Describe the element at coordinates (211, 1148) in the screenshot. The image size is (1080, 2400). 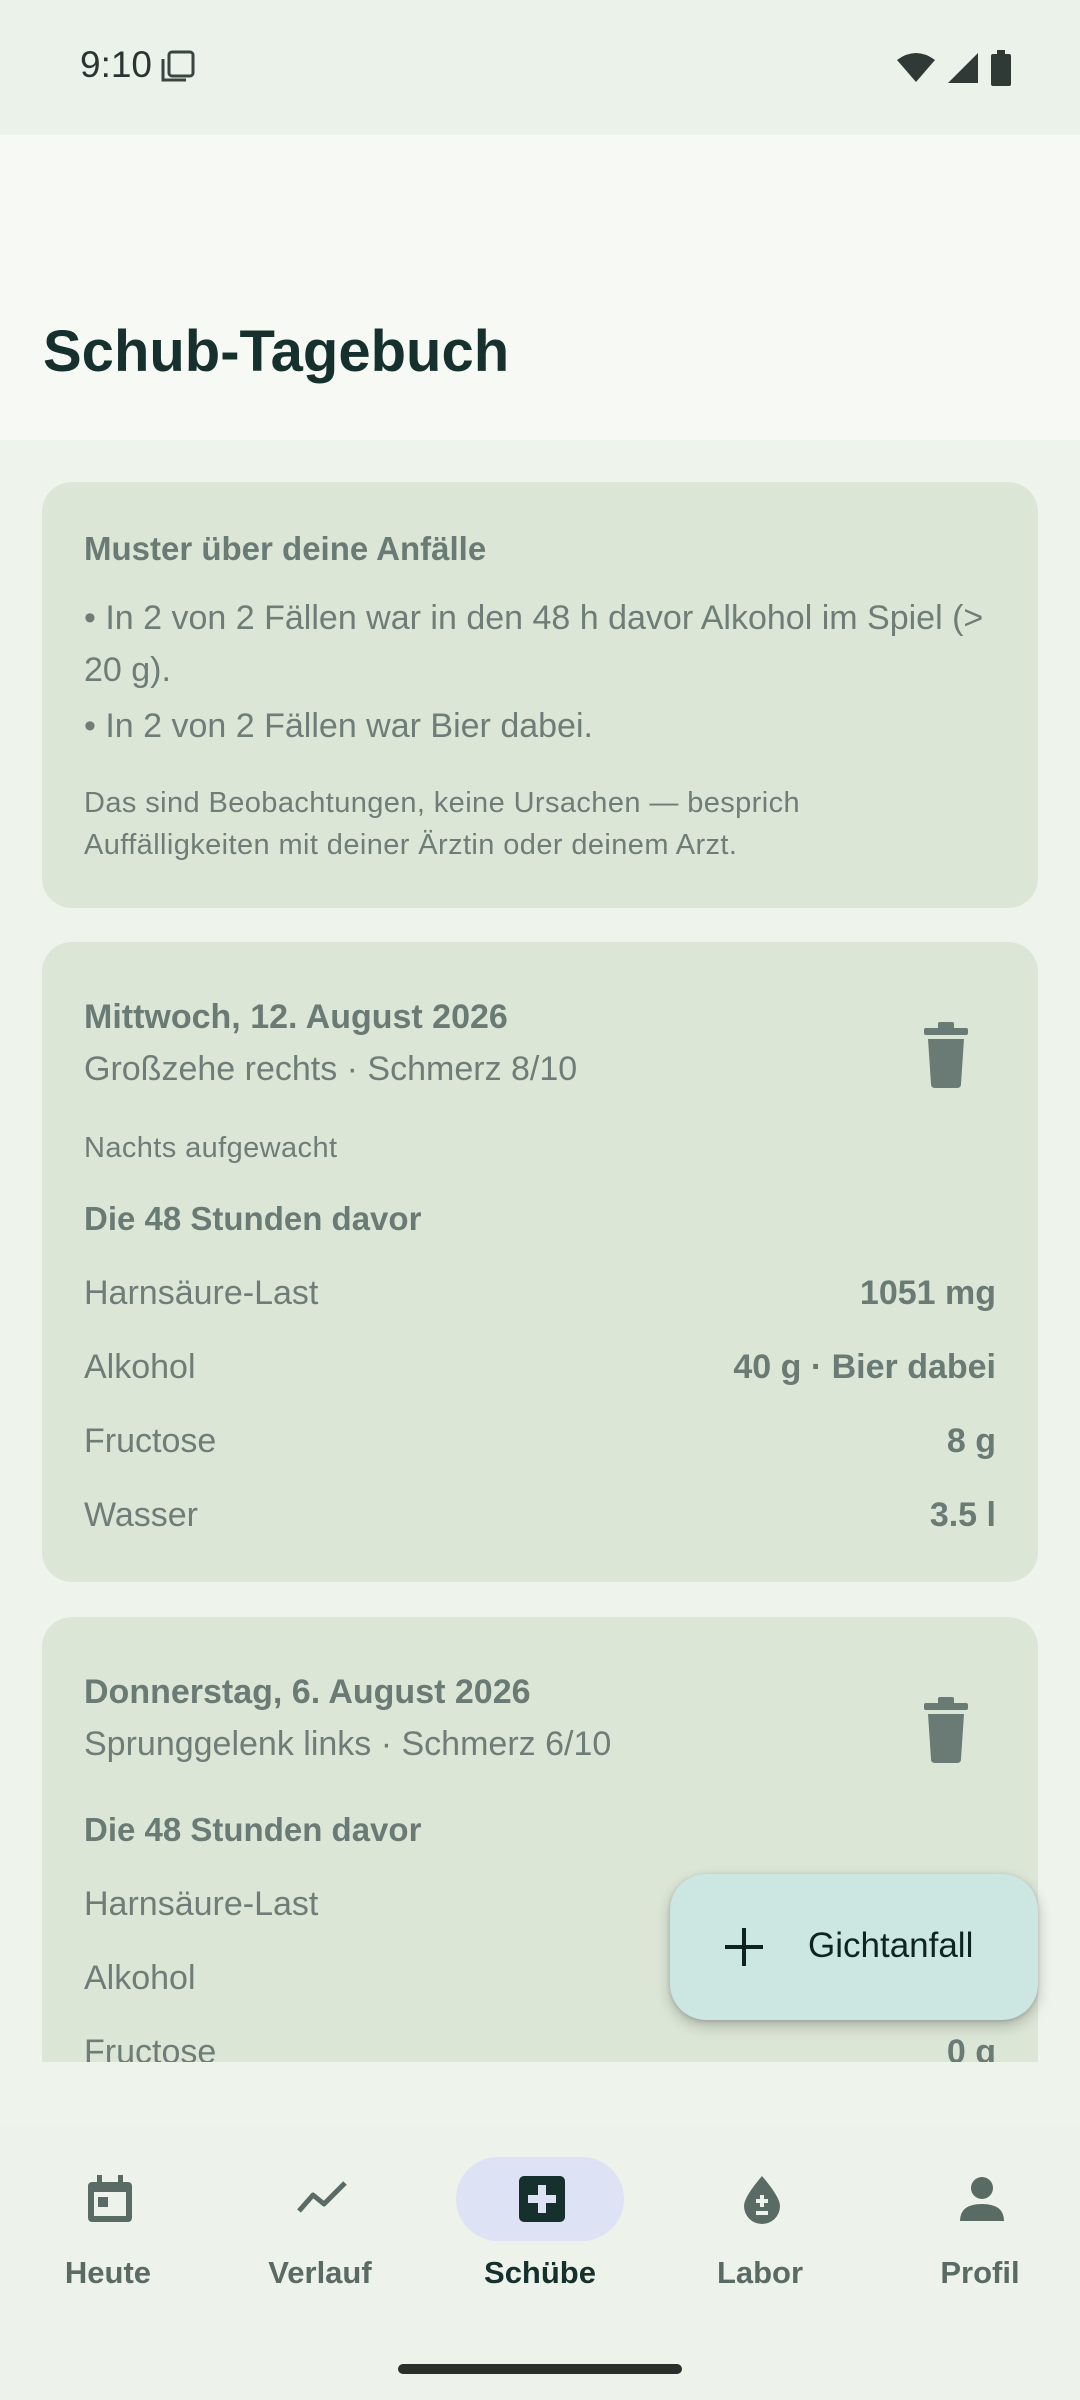
I see `flare-note: Nachts aufgewacht` at that location.